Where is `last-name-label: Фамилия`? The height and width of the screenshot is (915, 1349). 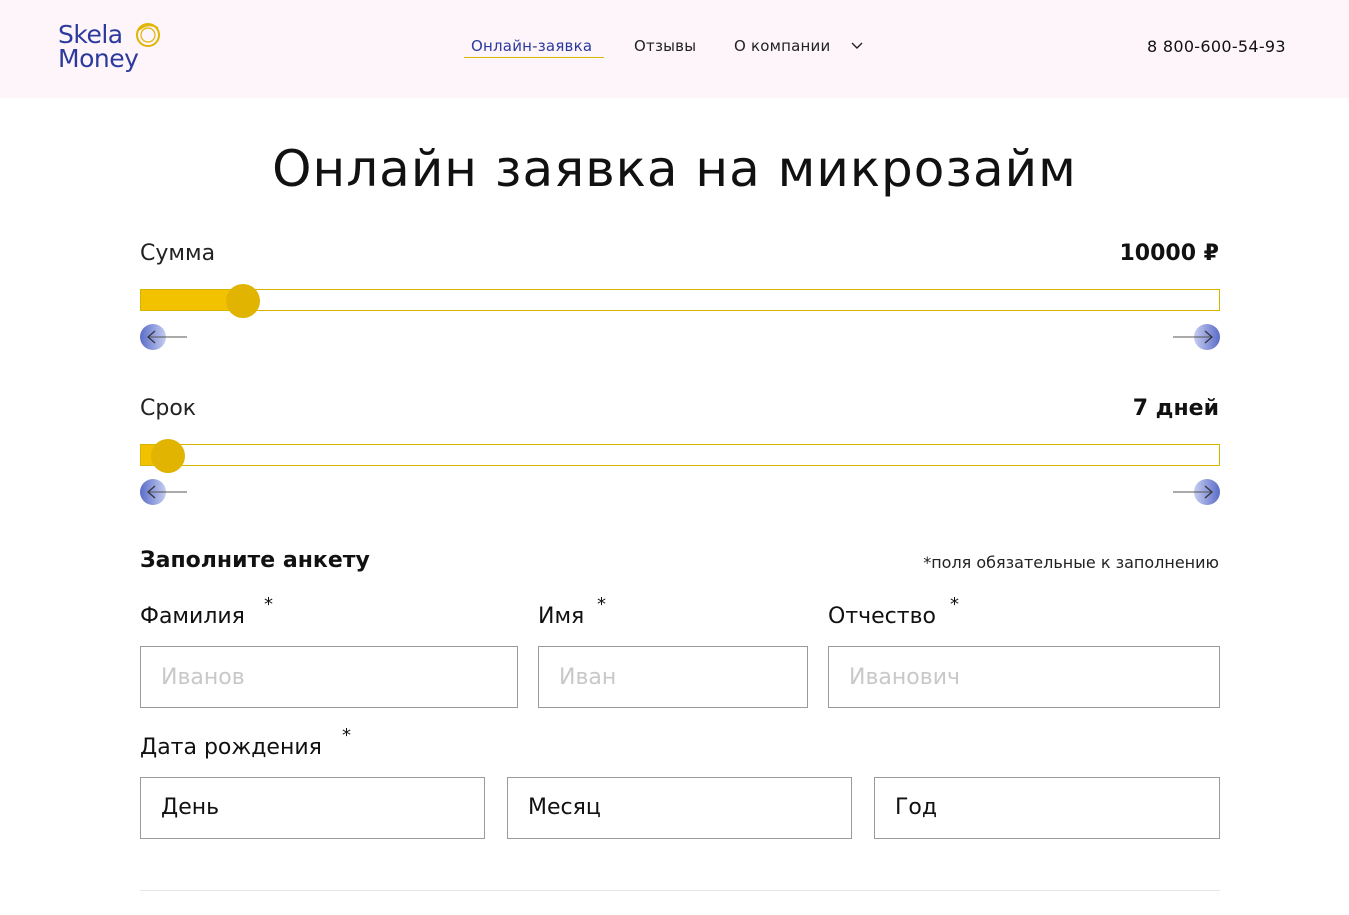 last-name-label: Фамилия is located at coordinates (192, 616).